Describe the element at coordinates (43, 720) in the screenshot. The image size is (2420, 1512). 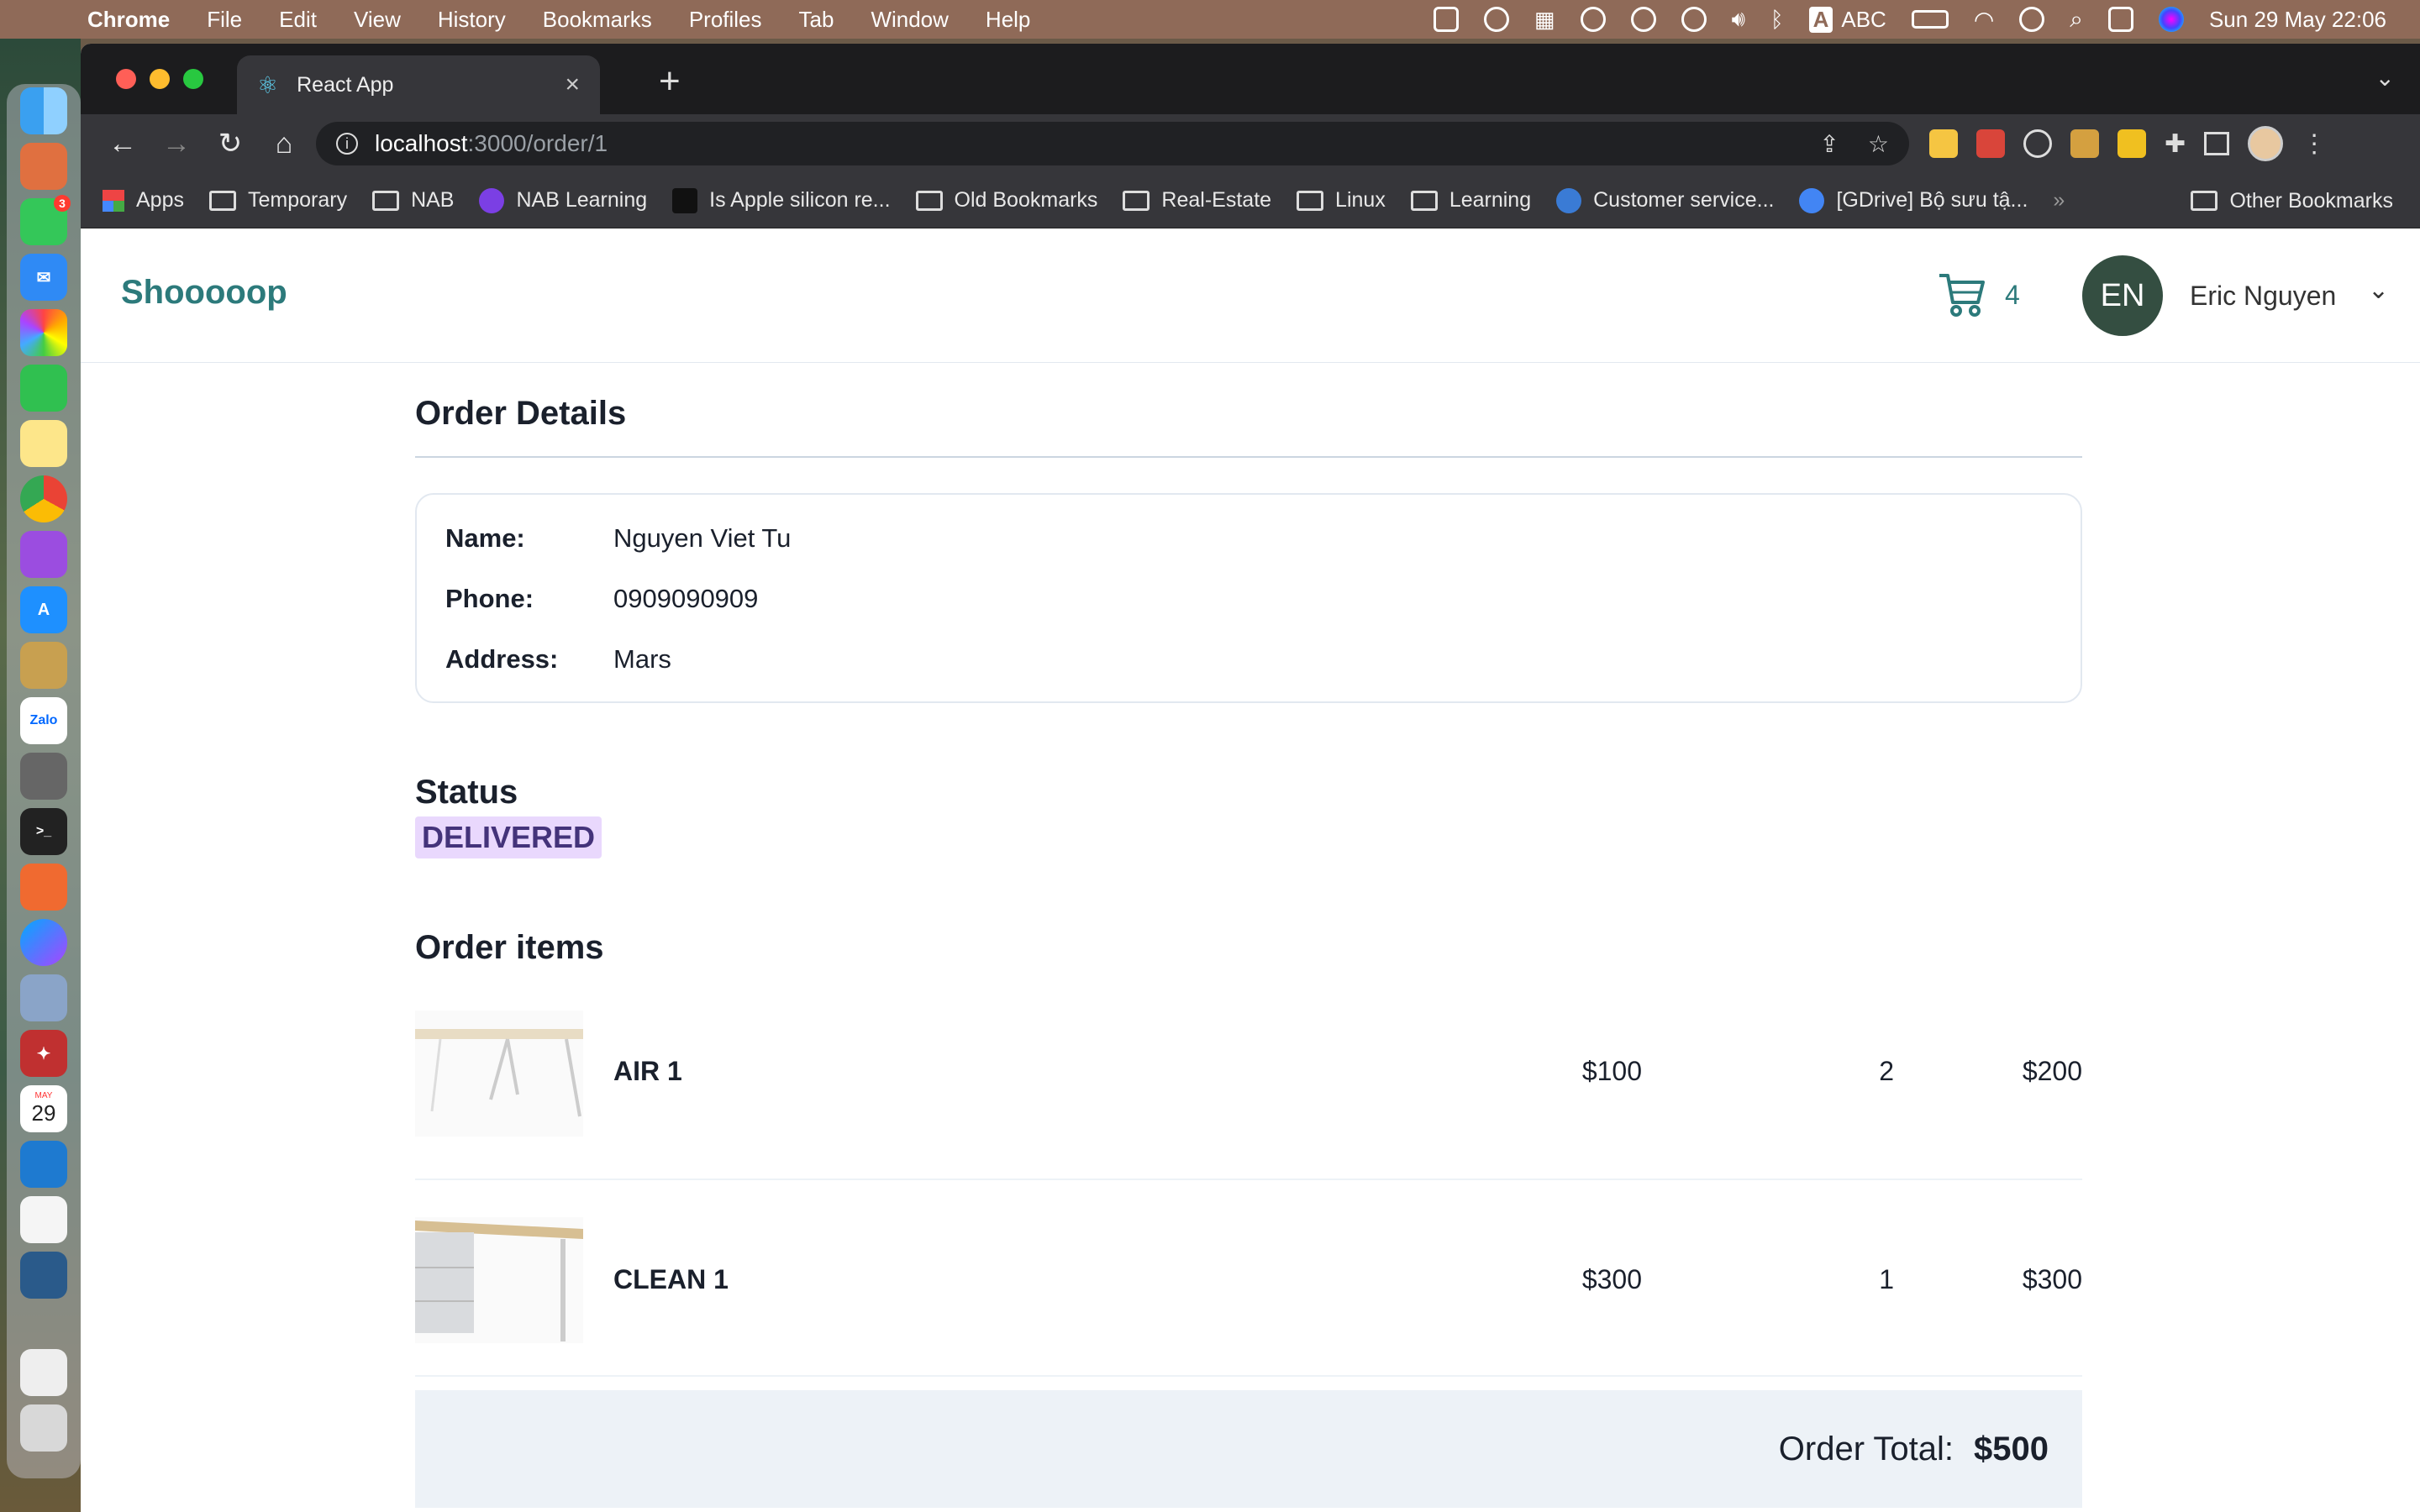
I see `zalo-icon: Zalo` at that location.